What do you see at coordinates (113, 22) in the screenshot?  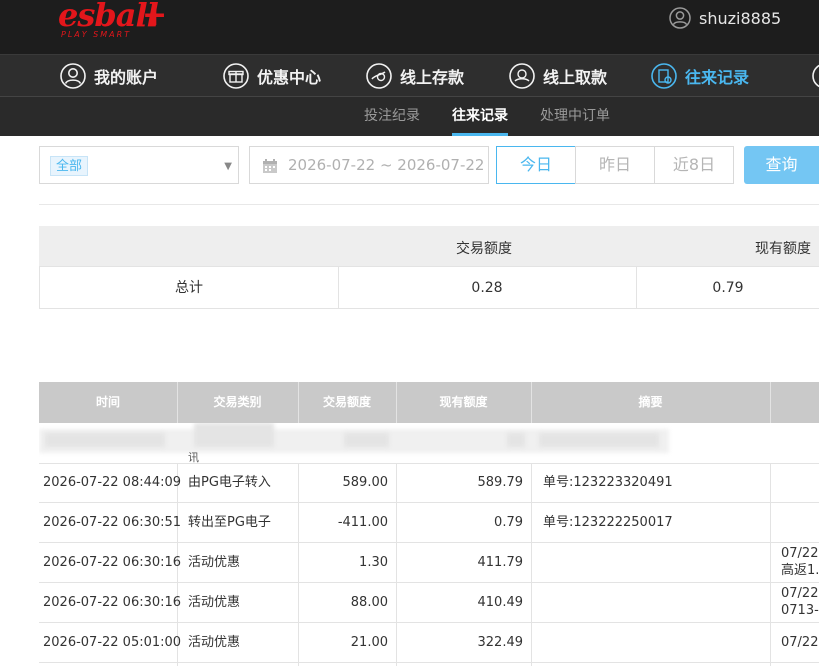 I see `esball-logo: esball + PLAY SMART` at bounding box center [113, 22].